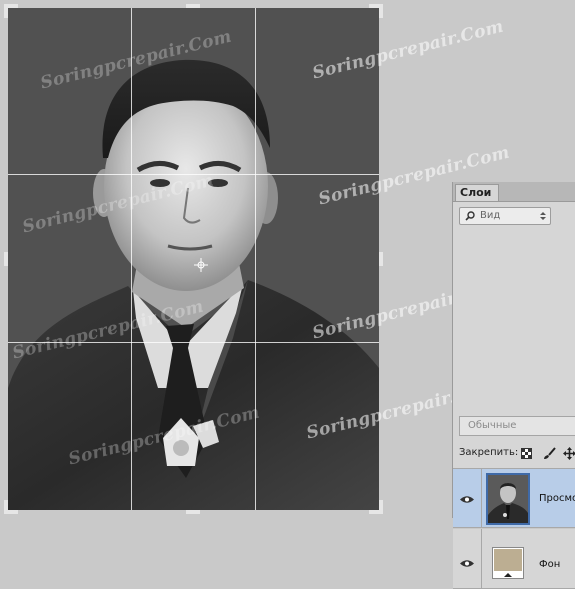 The width and height of the screenshot is (575, 589). What do you see at coordinates (470, 216) in the screenshot?
I see `search-icon` at bounding box center [470, 216].